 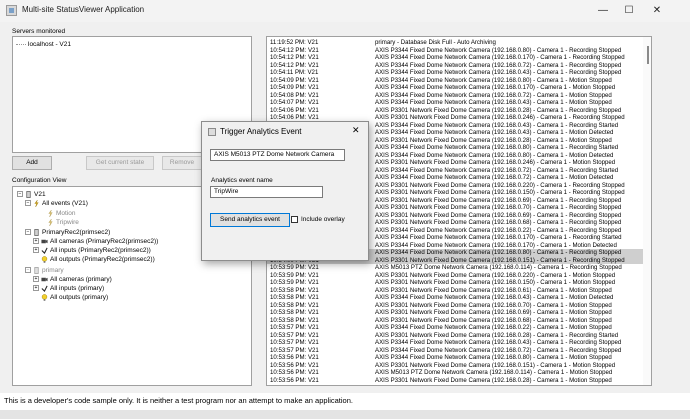 What do you see at coordinates (356, 130) in the screenshot?
I see `dialog-close-icon: ✕` at bounding box center [356, 130].